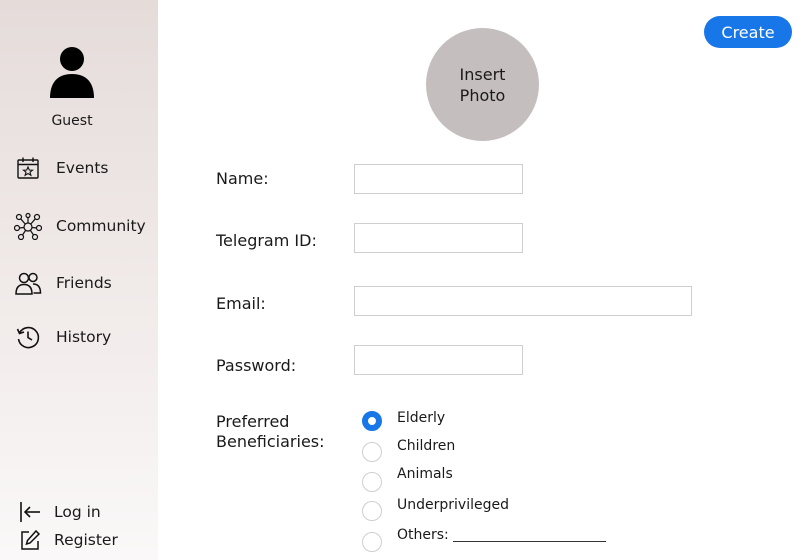 The image size is (806, 560). I want to click on user-name: Guest, so click(72, 121).